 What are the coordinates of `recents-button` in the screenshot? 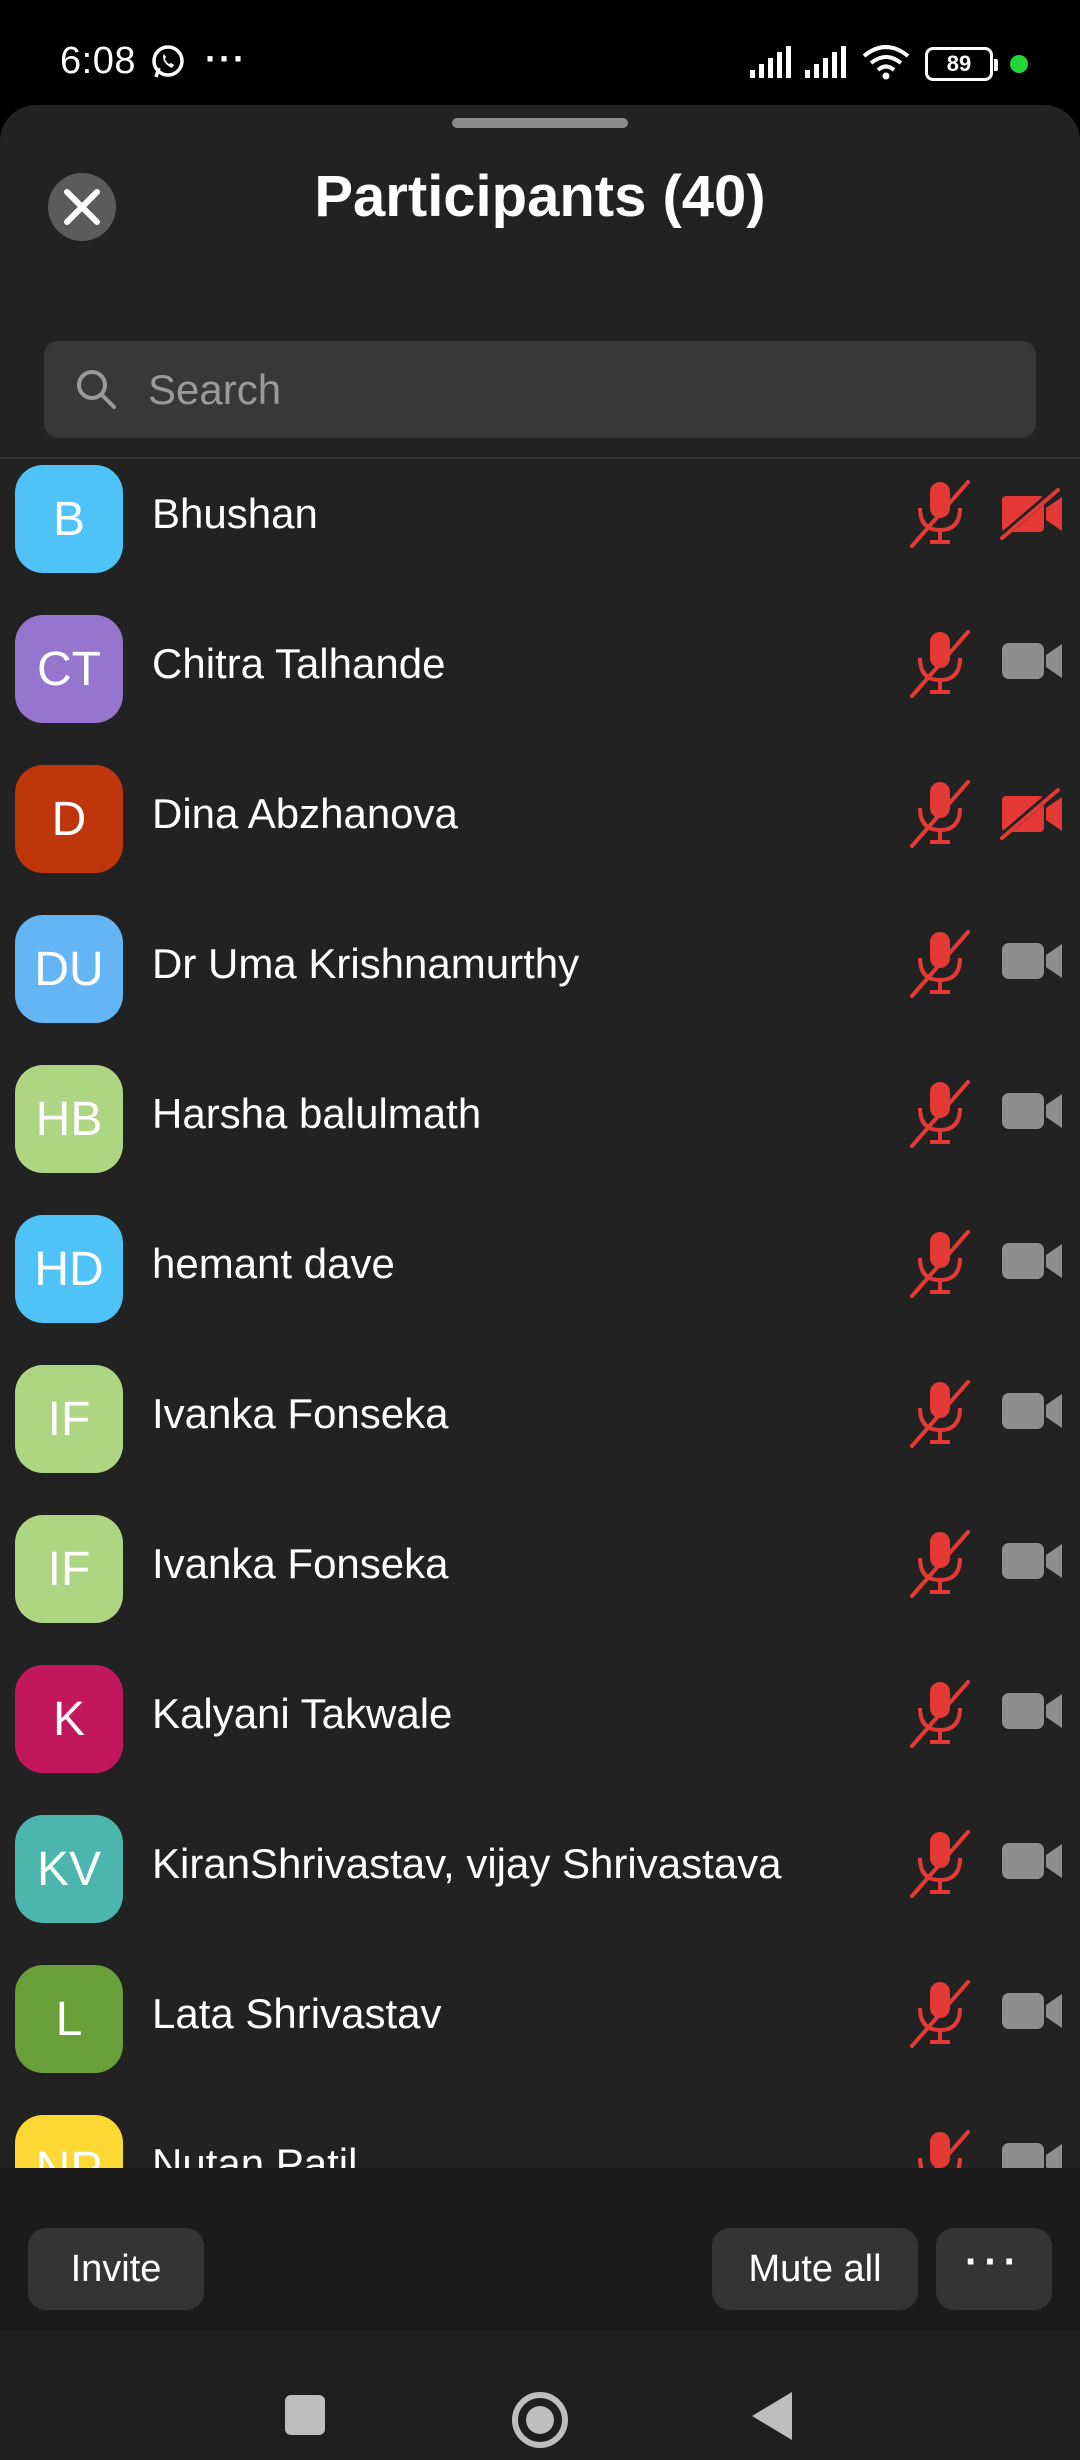 It's located at (305, 2415).